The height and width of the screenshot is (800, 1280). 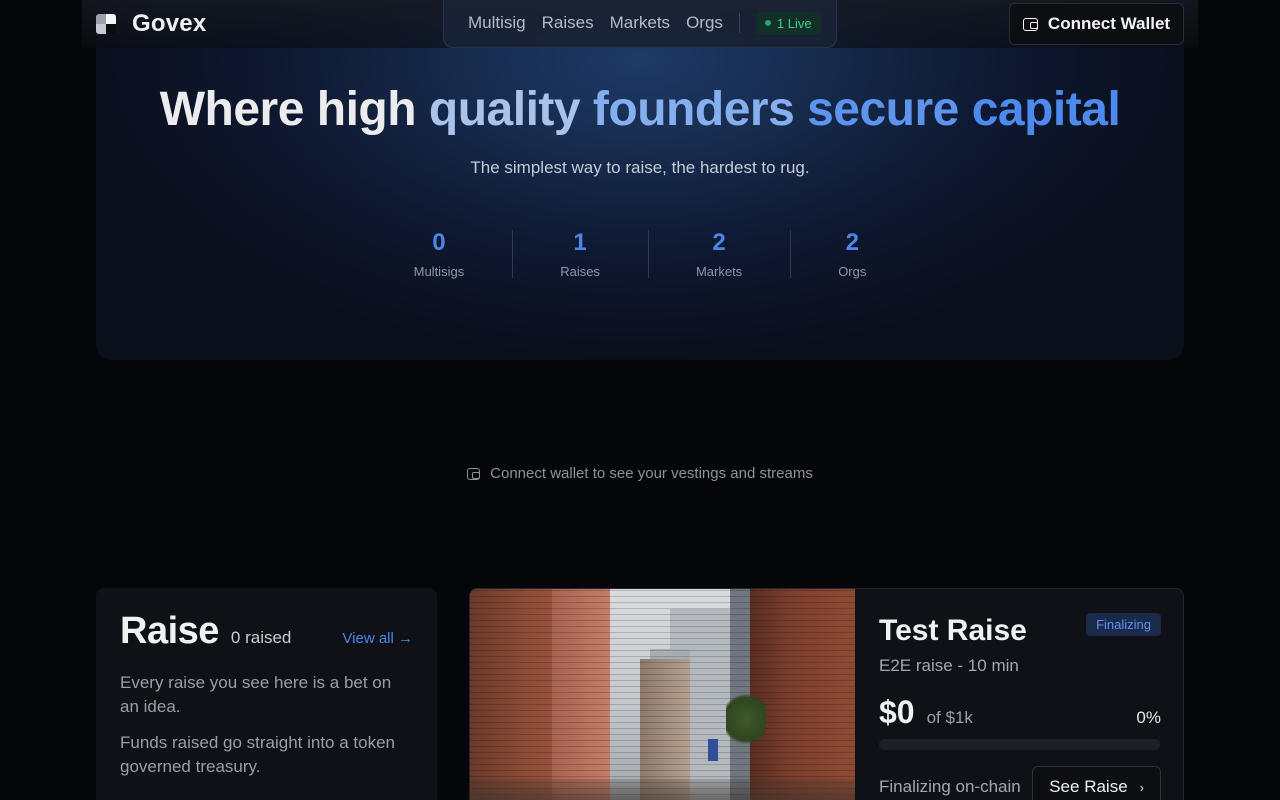 What do you see at coordinates (1148, 717) in the screenshot?
I see `raise-percent: 0%` at bounding box center [1148, 717].